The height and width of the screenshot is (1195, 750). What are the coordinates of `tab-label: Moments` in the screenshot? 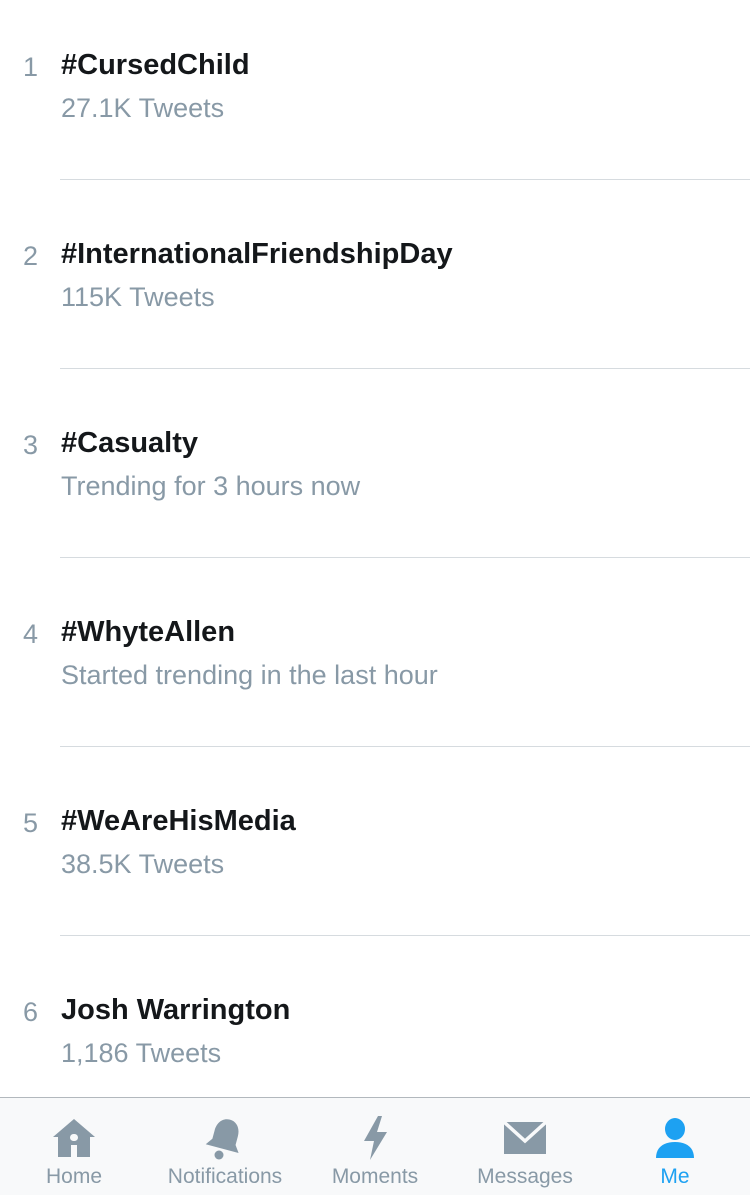 It's located at (375, 1176).